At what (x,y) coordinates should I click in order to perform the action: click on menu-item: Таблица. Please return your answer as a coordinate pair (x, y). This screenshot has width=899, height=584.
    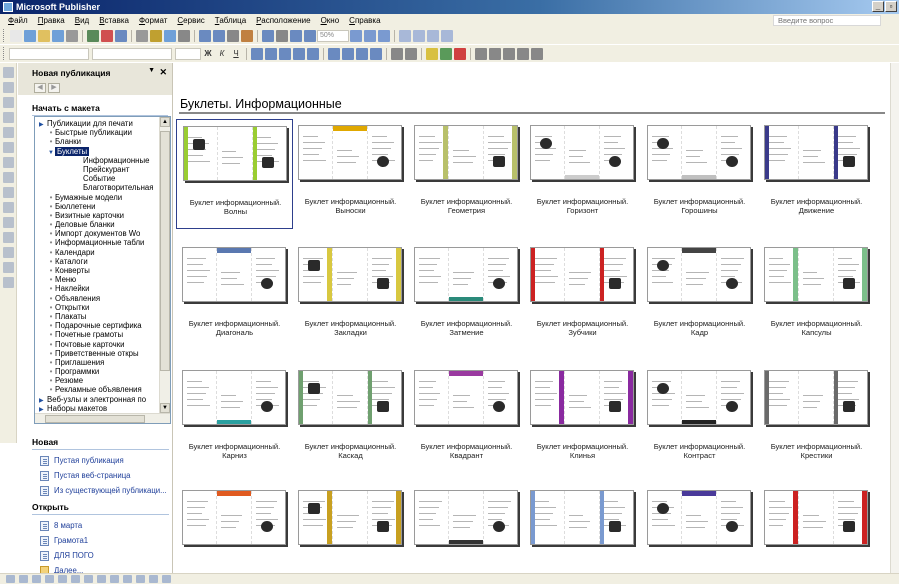
    Looking at the image, I should click on (230, 20).